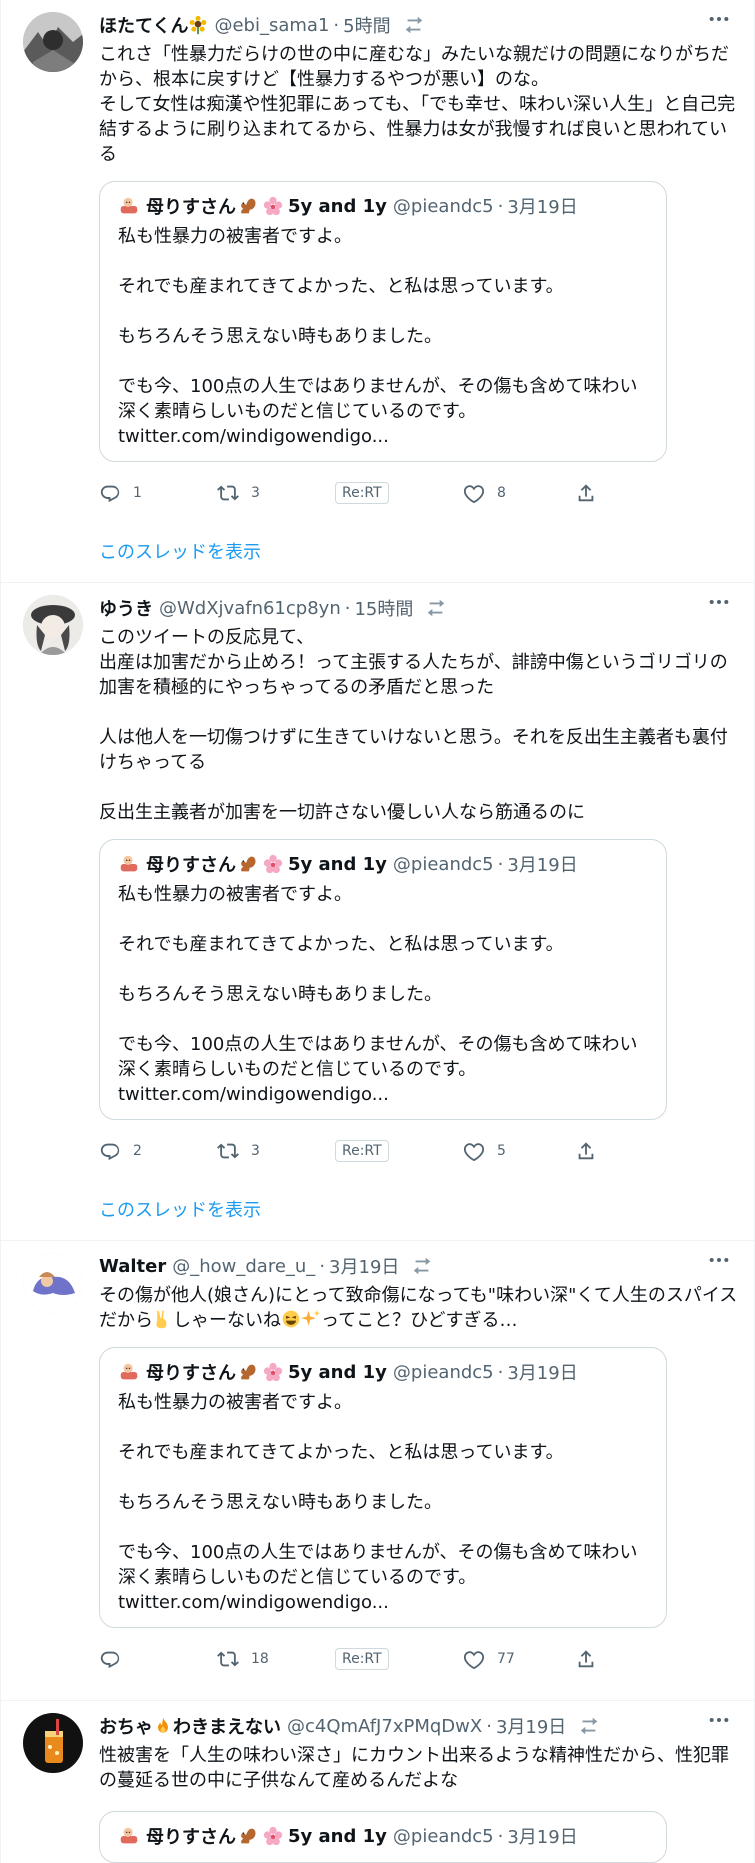 The width and height of the screenshot is (755, 1863). I want to click on reply-button: 2, so click(158, 1151).